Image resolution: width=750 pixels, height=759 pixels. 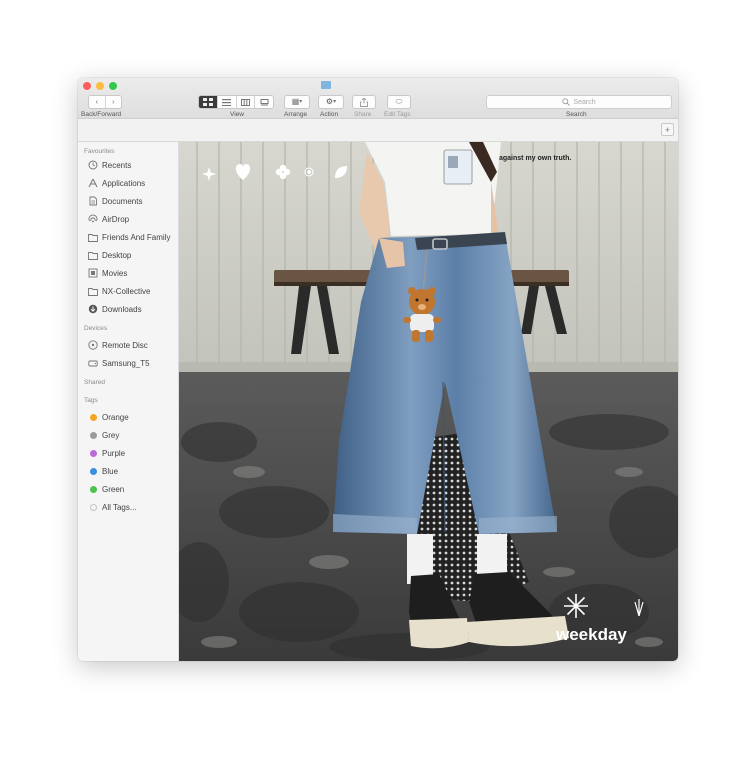 I want to click on edit-tags-label: Edit Tags, so click(x=397, y=114).